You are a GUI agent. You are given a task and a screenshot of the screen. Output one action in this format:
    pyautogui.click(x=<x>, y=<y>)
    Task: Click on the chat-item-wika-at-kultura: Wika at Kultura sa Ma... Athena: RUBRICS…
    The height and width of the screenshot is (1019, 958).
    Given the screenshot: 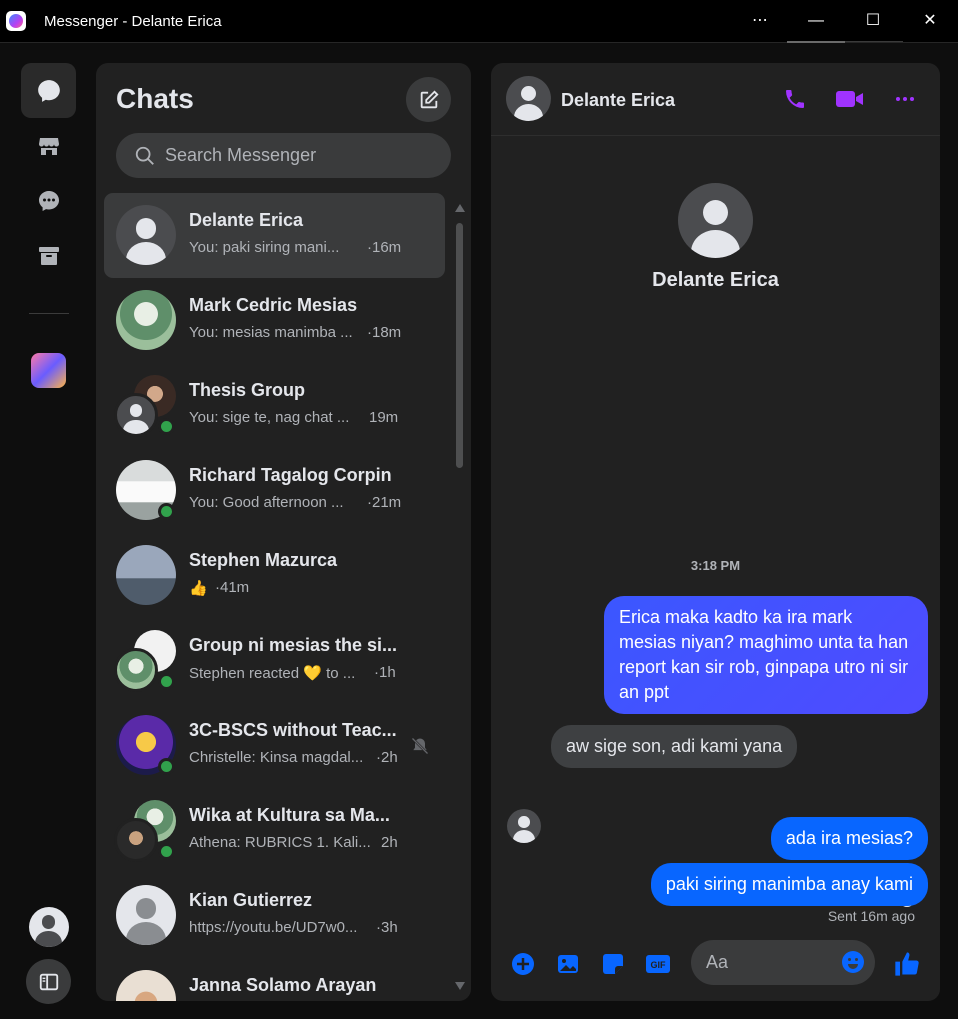 What is the action you would take?
    pyautogui.click(x=274, y=830)
    